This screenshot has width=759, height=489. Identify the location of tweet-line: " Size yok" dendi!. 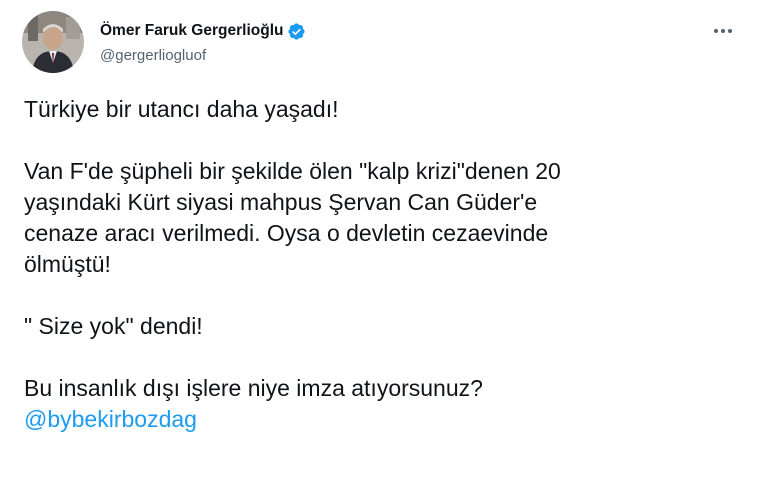
(113, 326).